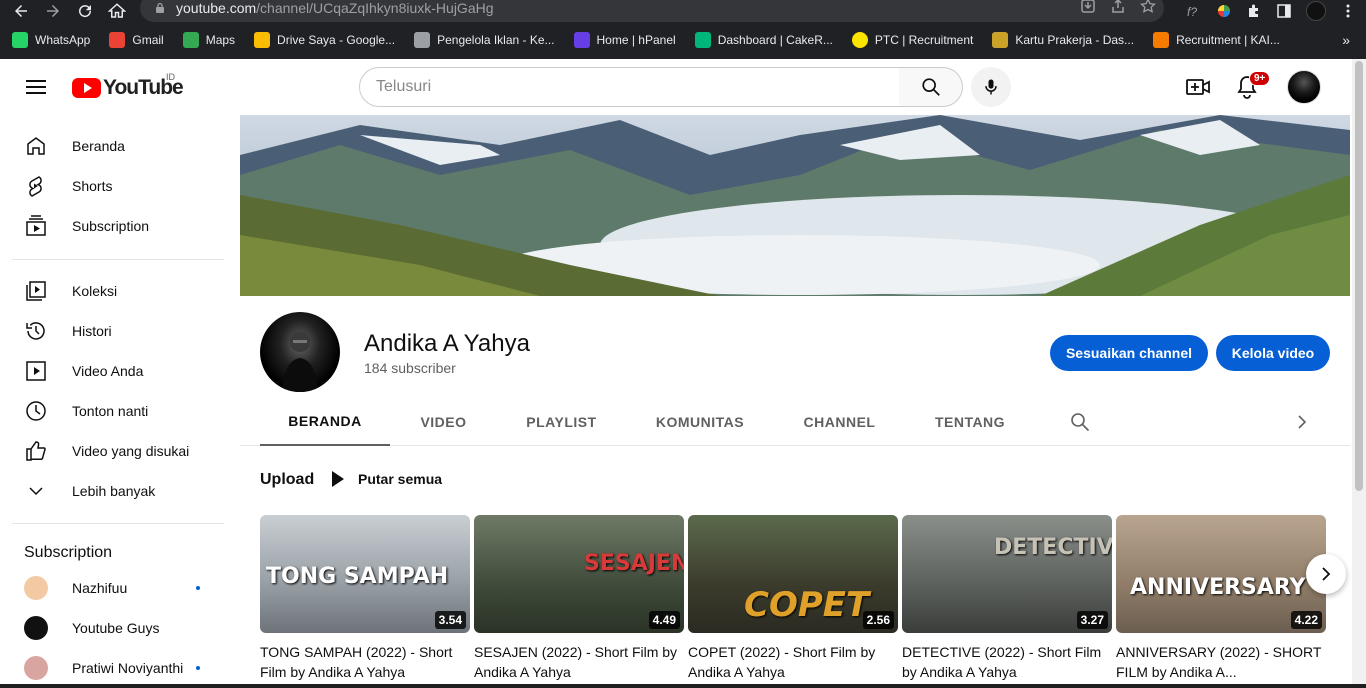  What do you see at coordinates (1306, 620) in the screenshot?
I see `video-duration: 4.22` at bounding box center [1306, 620].